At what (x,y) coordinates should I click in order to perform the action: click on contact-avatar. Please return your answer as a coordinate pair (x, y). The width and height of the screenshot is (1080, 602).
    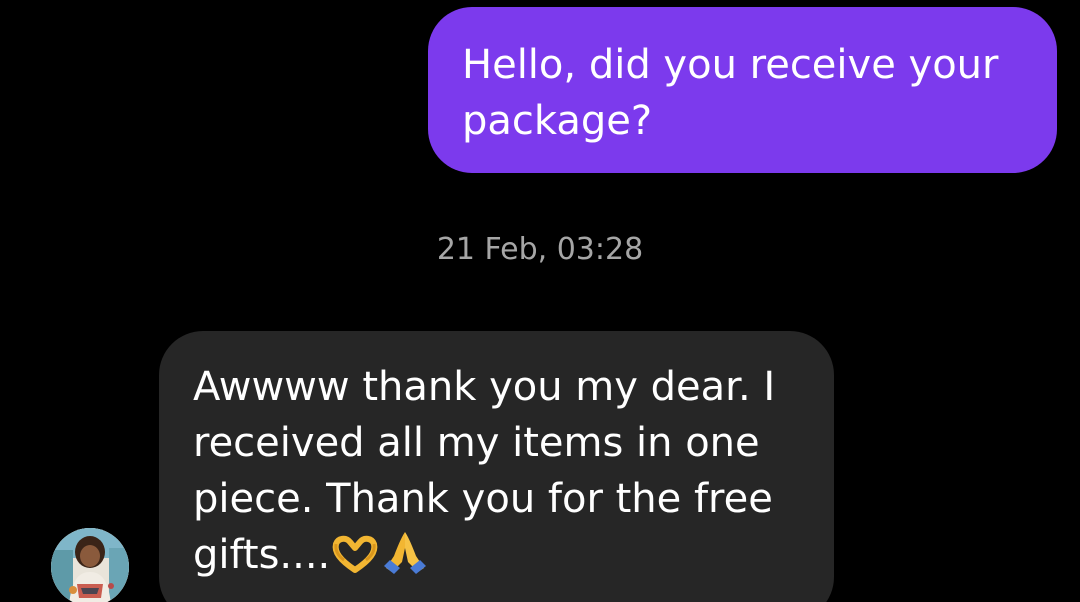
    Looking at the image, I should click on (90, 565).